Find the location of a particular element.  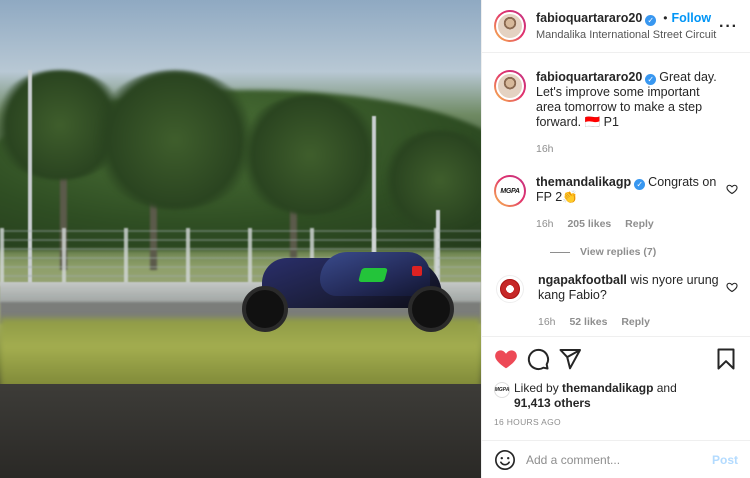

add-comment-bar: Post is located at coordinates (616, 459).